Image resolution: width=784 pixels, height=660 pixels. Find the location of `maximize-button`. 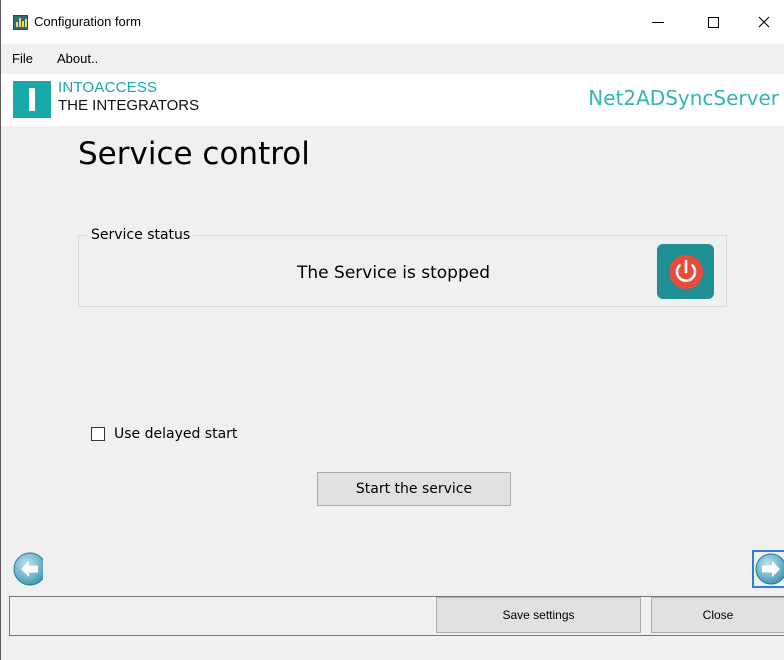

maximize-button is located at coordinates (713, 22).